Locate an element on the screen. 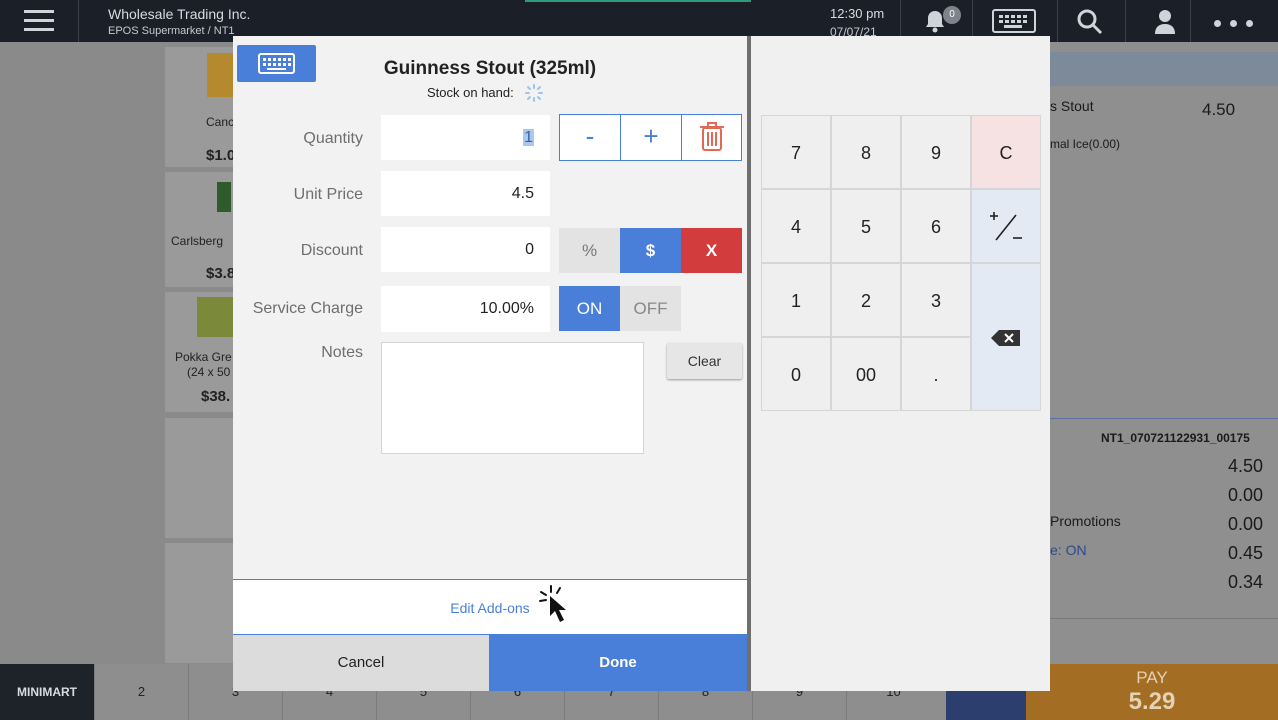 Image resolution: width=1278 pixels, height=720 pixels. order-header is located at coordinates (1164, 69).